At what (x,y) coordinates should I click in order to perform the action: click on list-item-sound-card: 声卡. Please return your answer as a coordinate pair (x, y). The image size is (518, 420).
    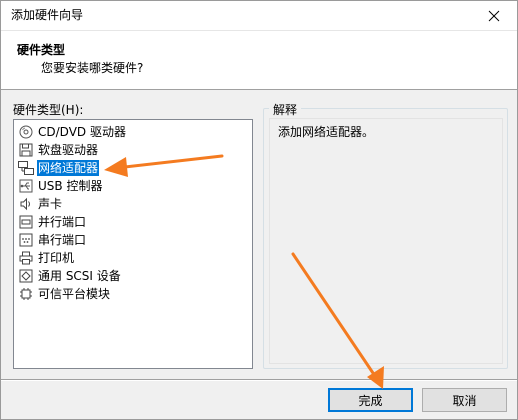
    Looking at the image, I should click on (40, 204).